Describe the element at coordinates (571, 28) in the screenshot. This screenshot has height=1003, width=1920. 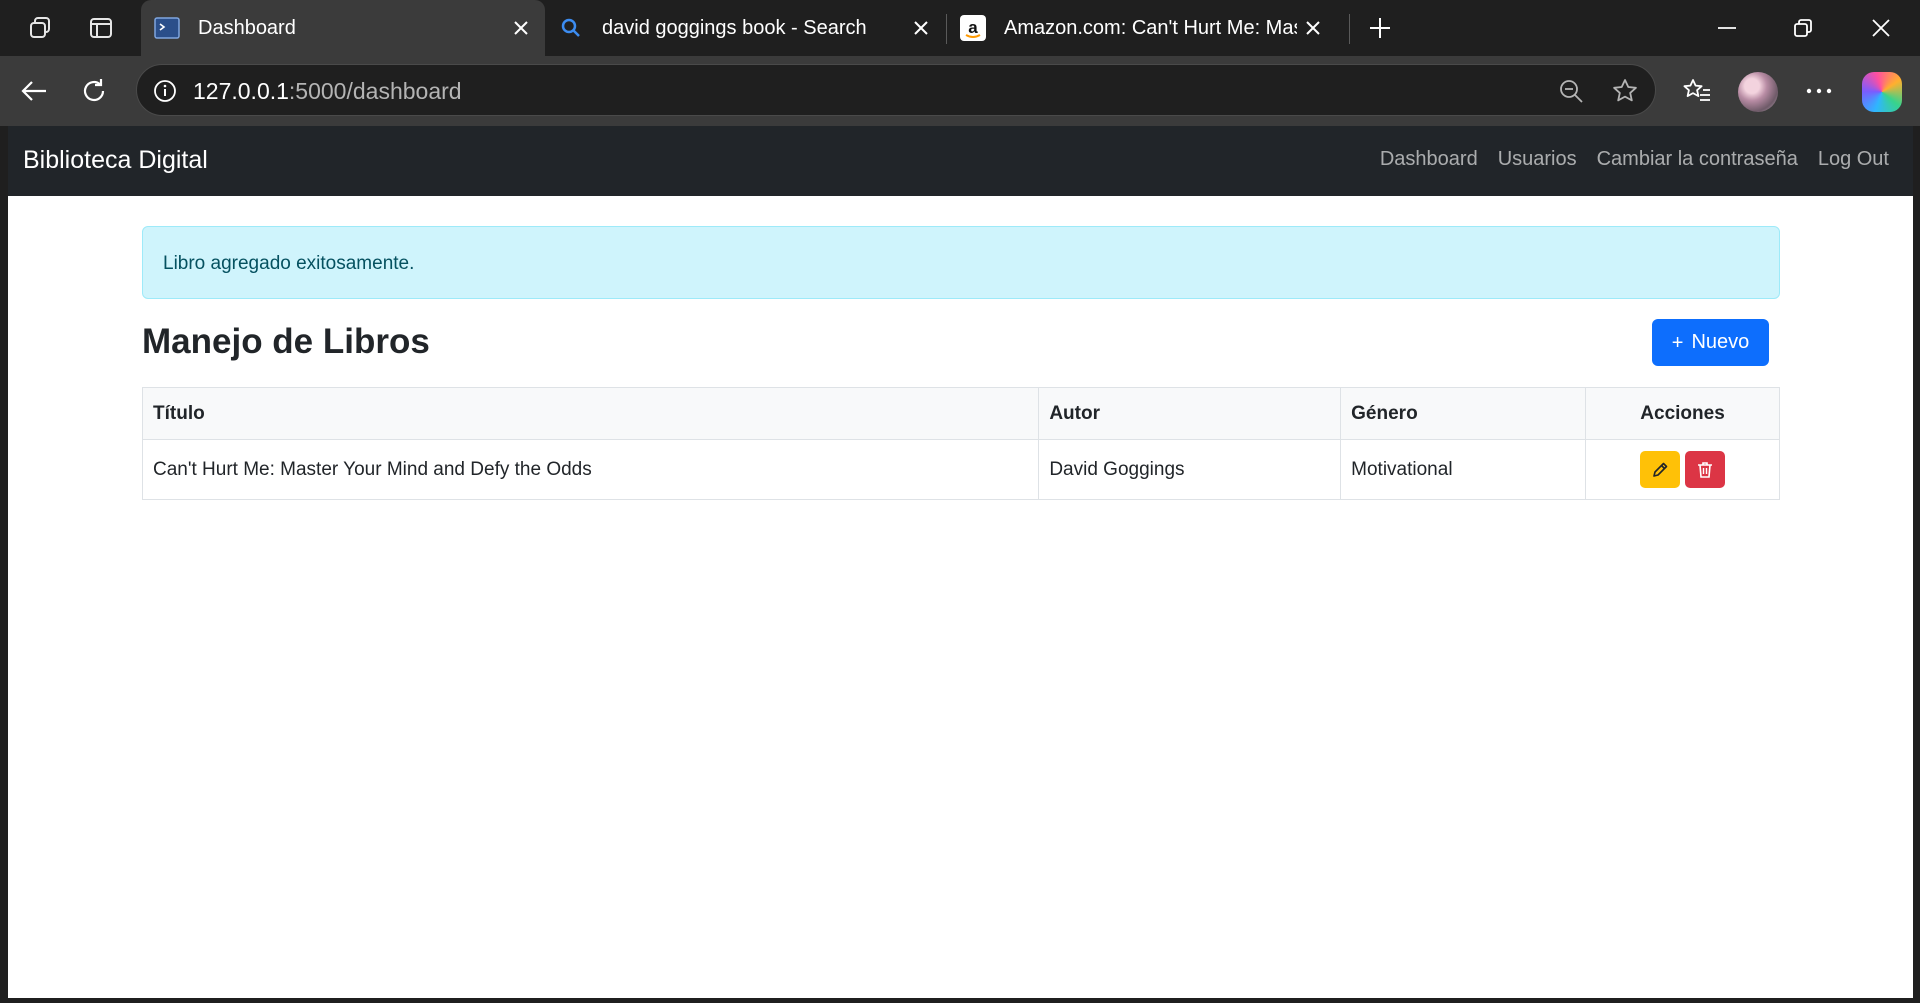
I see `search-icon` at that location.